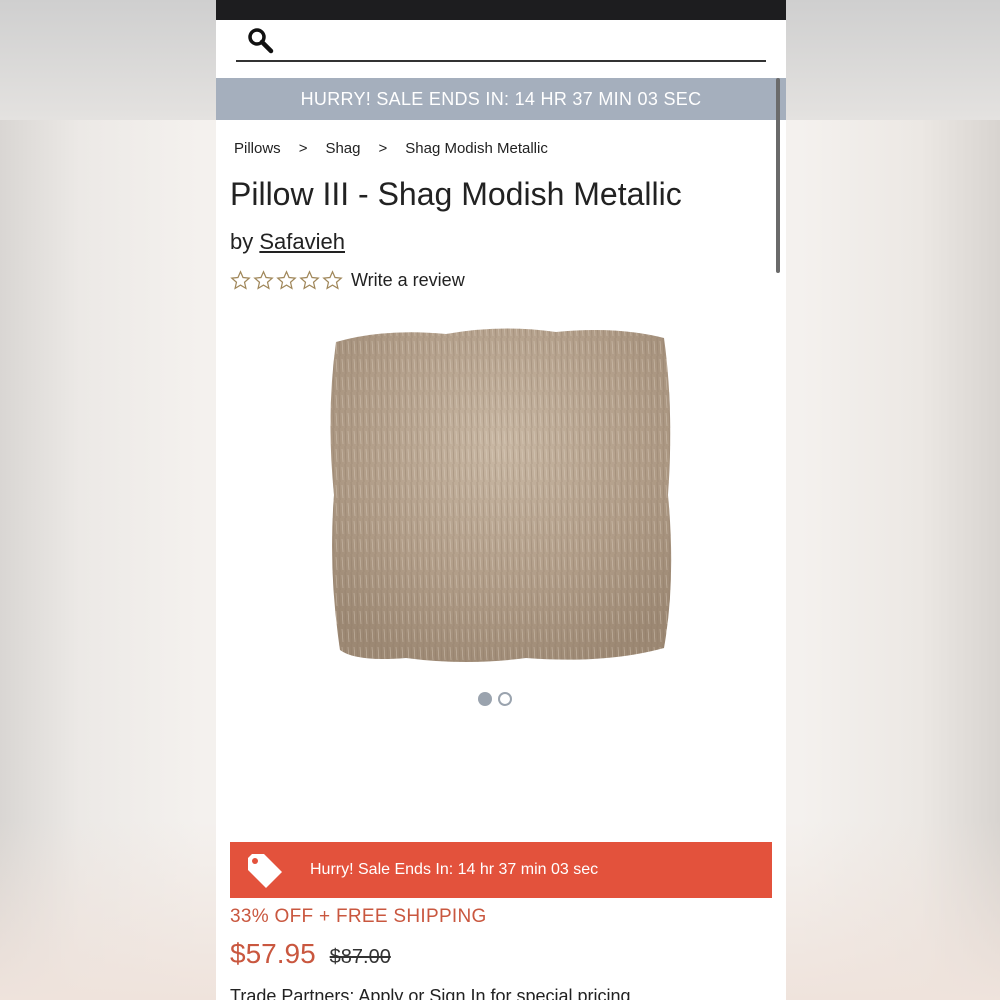 The width and height of the screenshot is (1000, 1000). Describe the element at coordinates (778, 175) in the screenshot. I see `scrollbar` at that location.